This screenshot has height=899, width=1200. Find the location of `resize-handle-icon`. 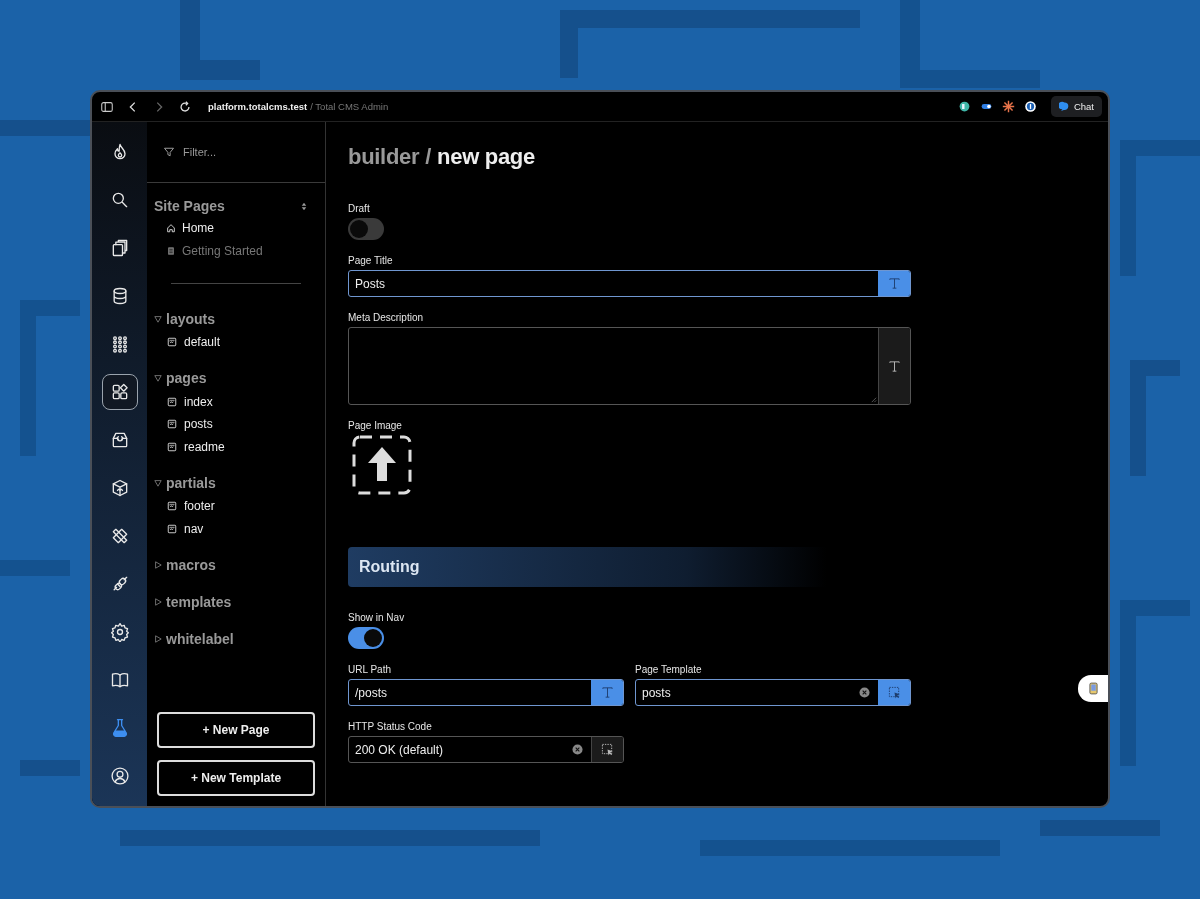

resize-handle-icon is located at coordinates (873, 399).